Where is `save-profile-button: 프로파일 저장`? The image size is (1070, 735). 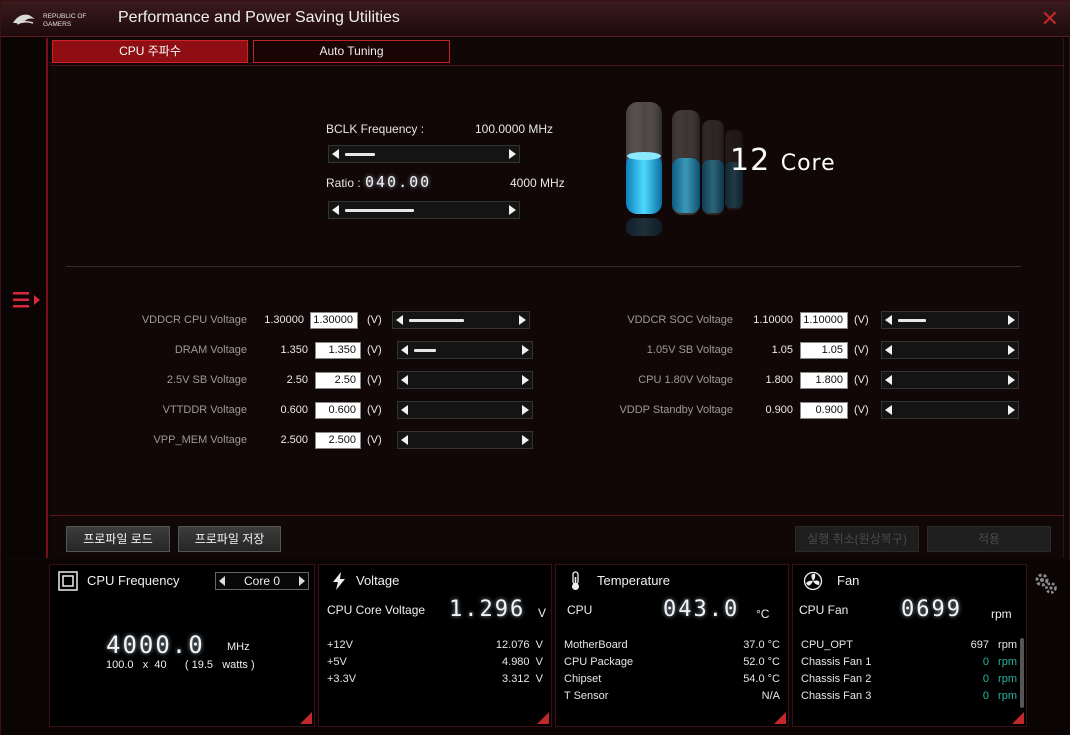
save-profile-button: 프로파일 저장 is located at coordinates (229, 539).